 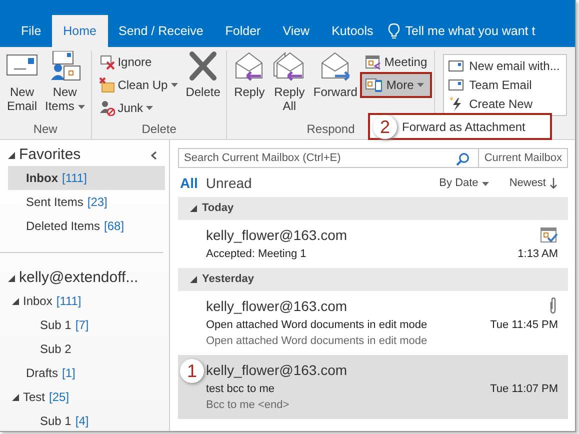 I want to click on menu-item: Forward as Attachment, so click(x=464, y=127).